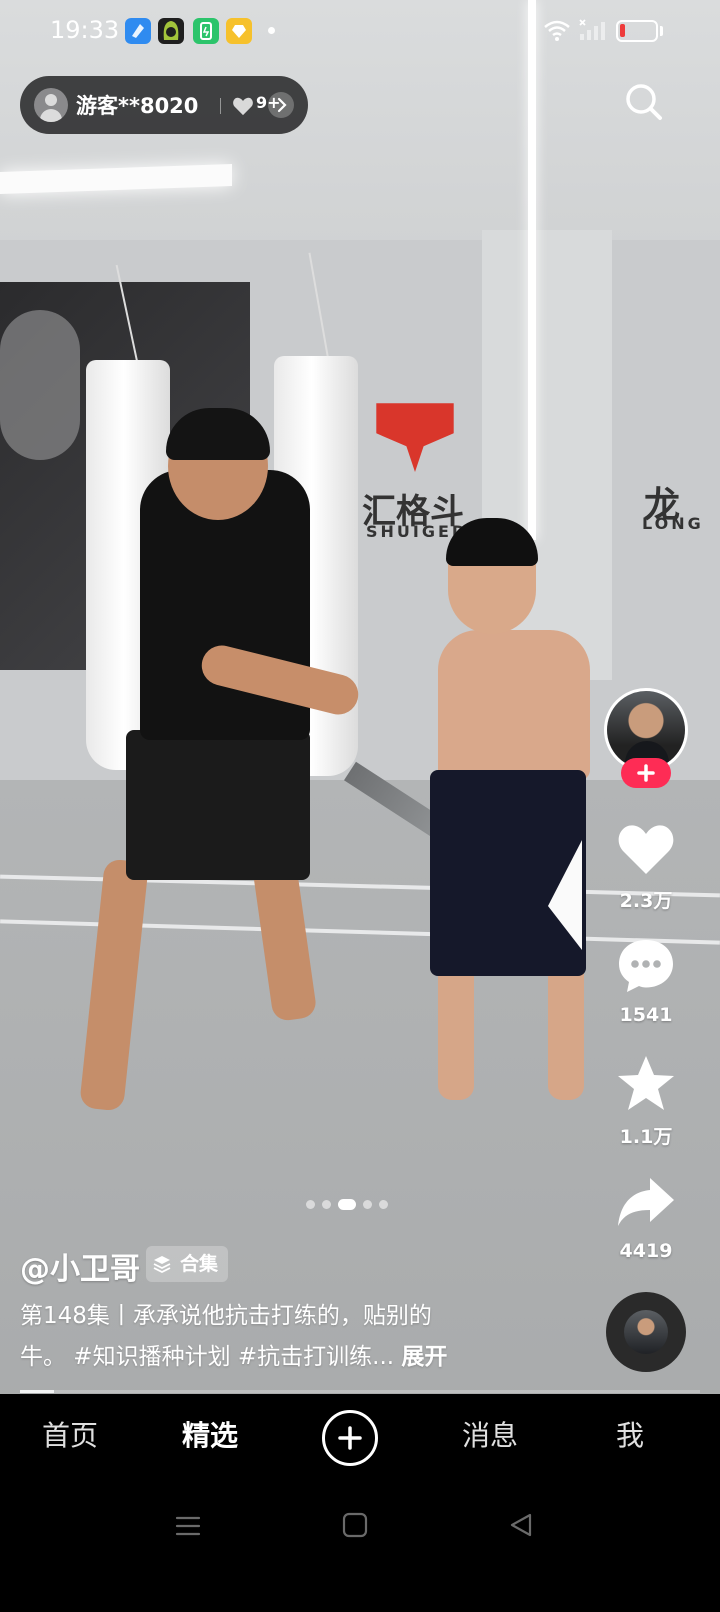 This screenshot has height=1612, width=720. Describe the element at coordinates (137, 106) in the screenshot. I see `guest-name: 游客**8020` at that location.